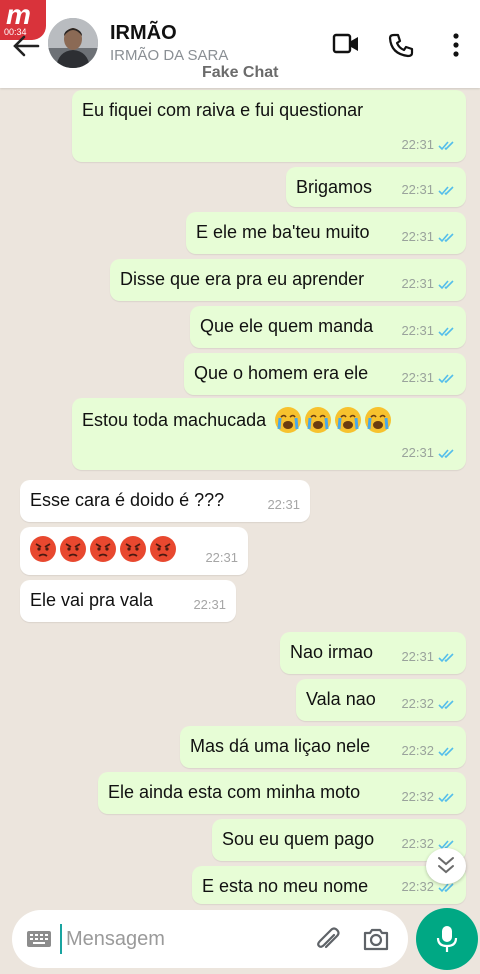 The image size is (480, 974). Describe the element at coordinates (283, 232) in the screenshot. I see `message-text: E ele me ba'teu muito` at that location.